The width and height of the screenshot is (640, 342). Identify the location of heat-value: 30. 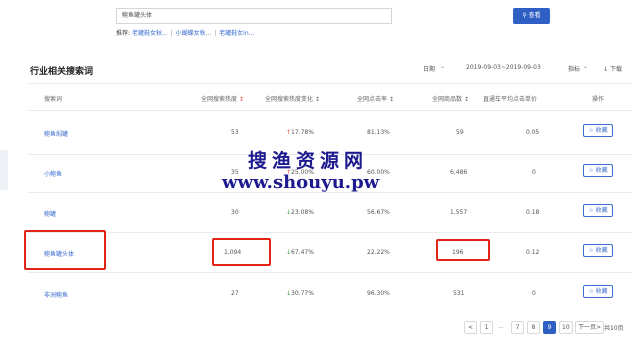
(235, 212).